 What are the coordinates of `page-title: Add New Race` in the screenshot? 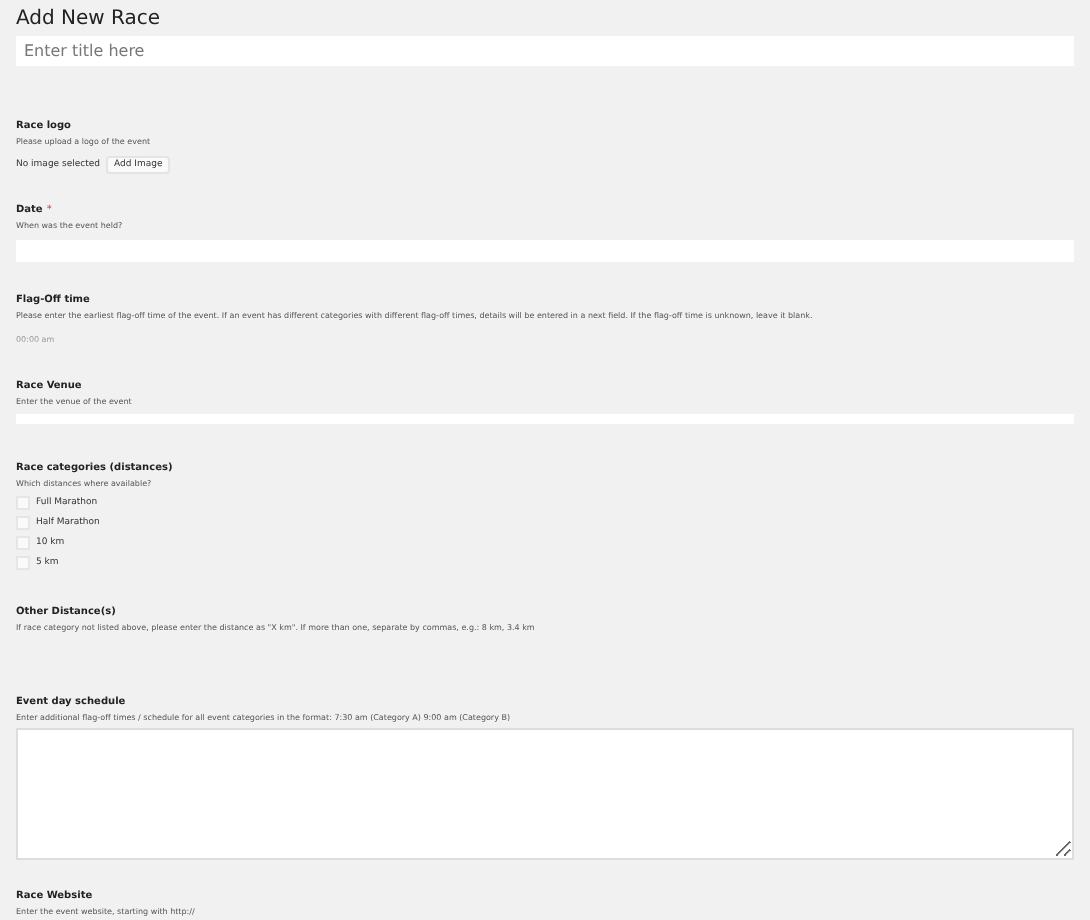 It's located at (89, 19).